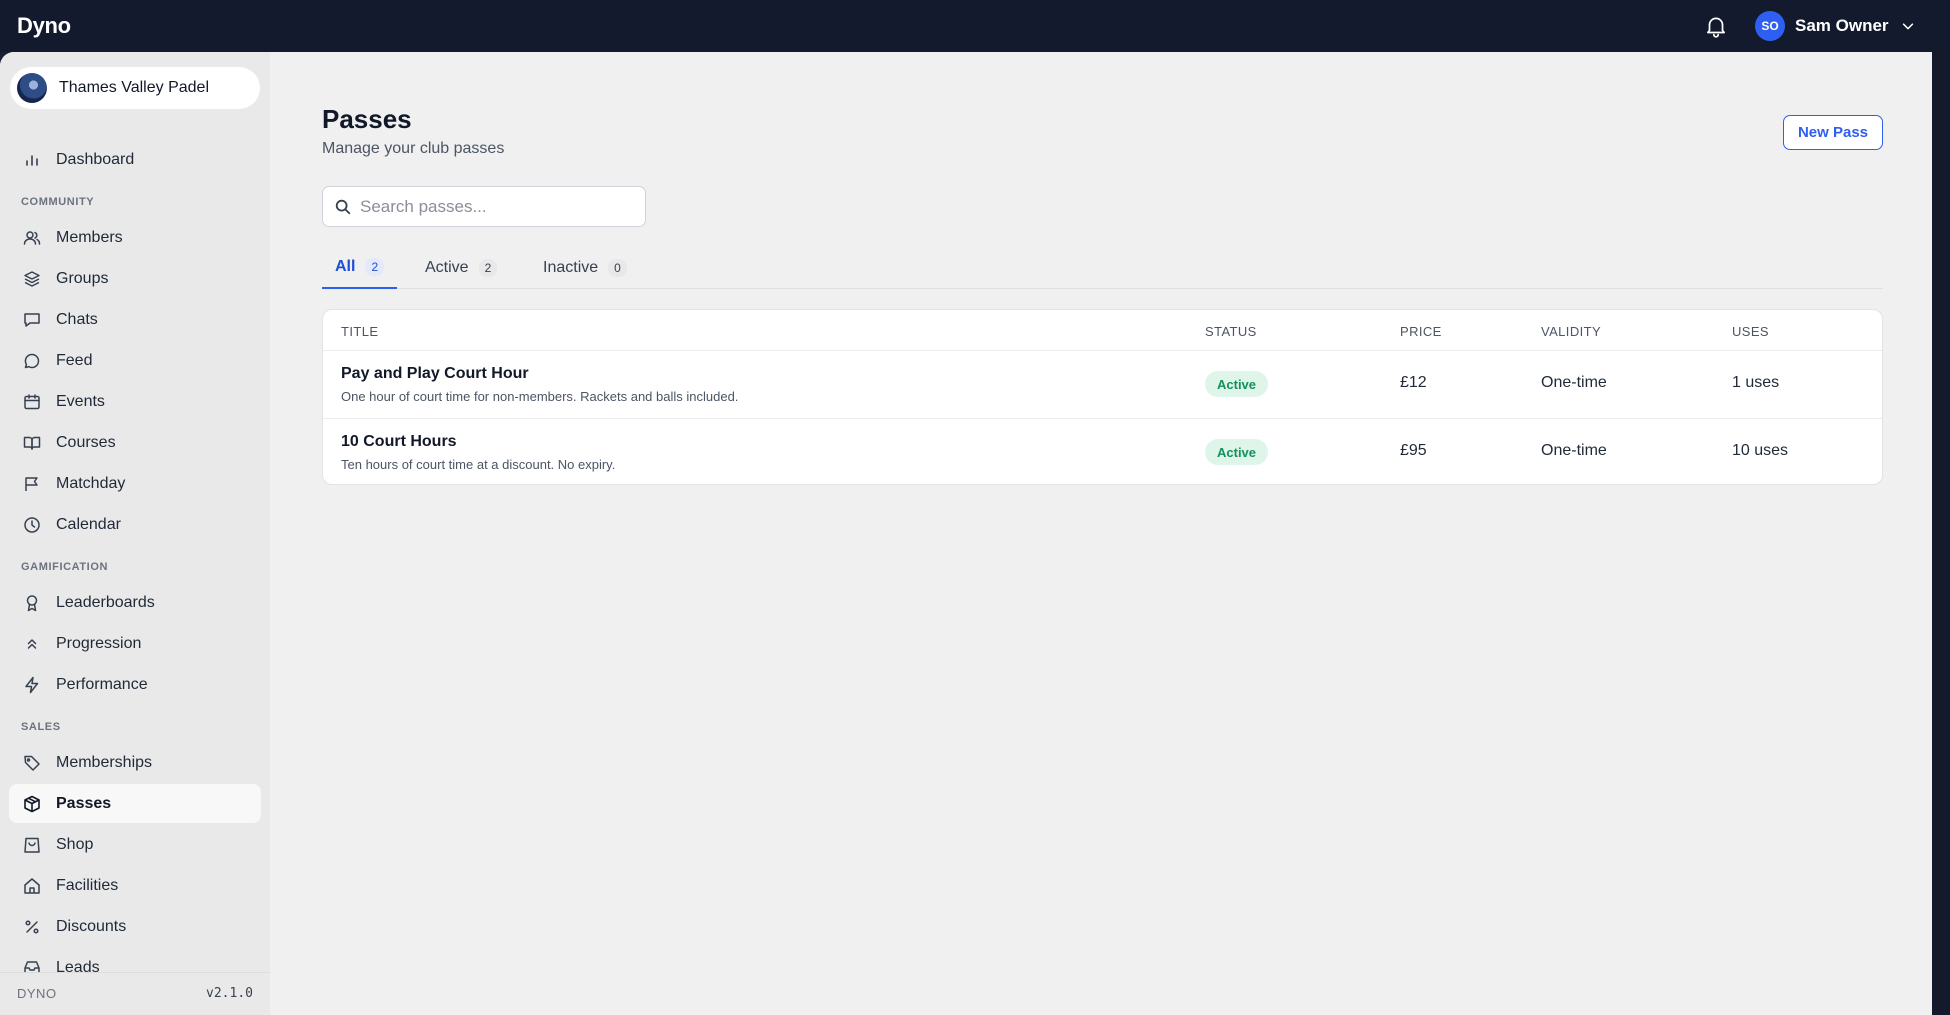 This screenshot has width=1950, height=1015. I want to click on sidebar-item-chats: Chats, so click(135, 319).